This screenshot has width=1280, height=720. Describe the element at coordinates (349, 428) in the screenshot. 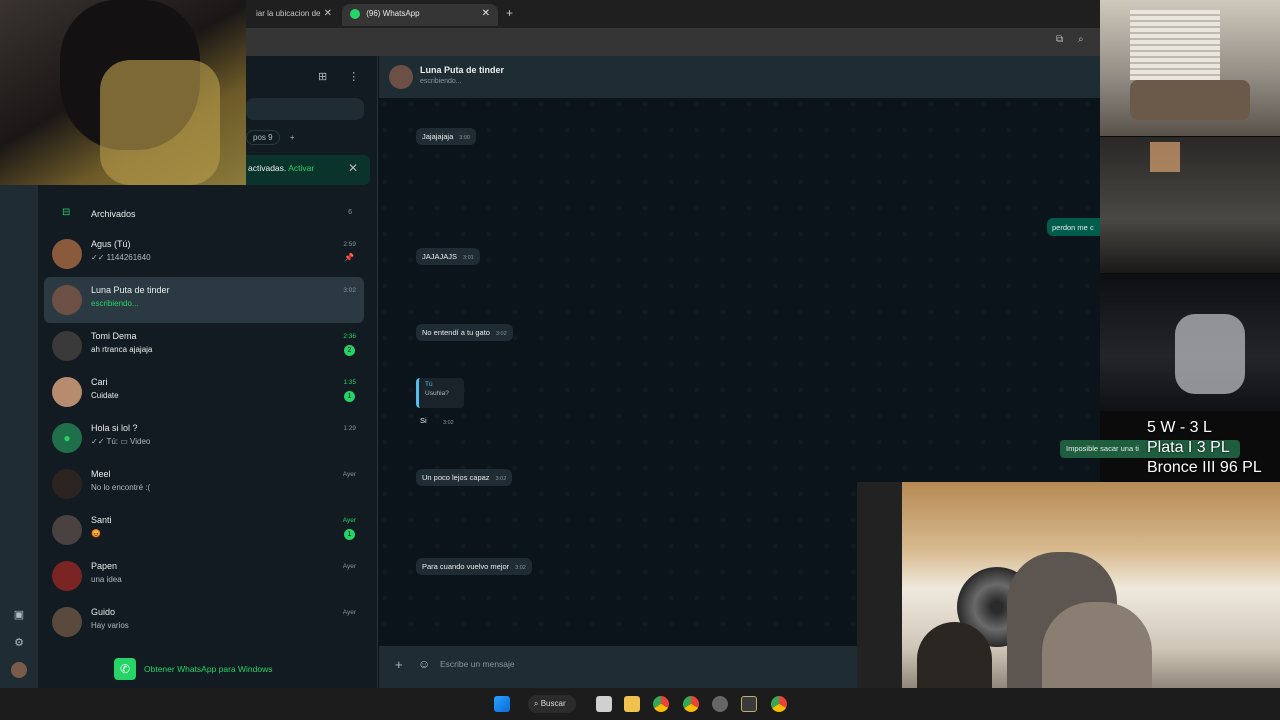

I see `chat-time: 1:29` at that location.